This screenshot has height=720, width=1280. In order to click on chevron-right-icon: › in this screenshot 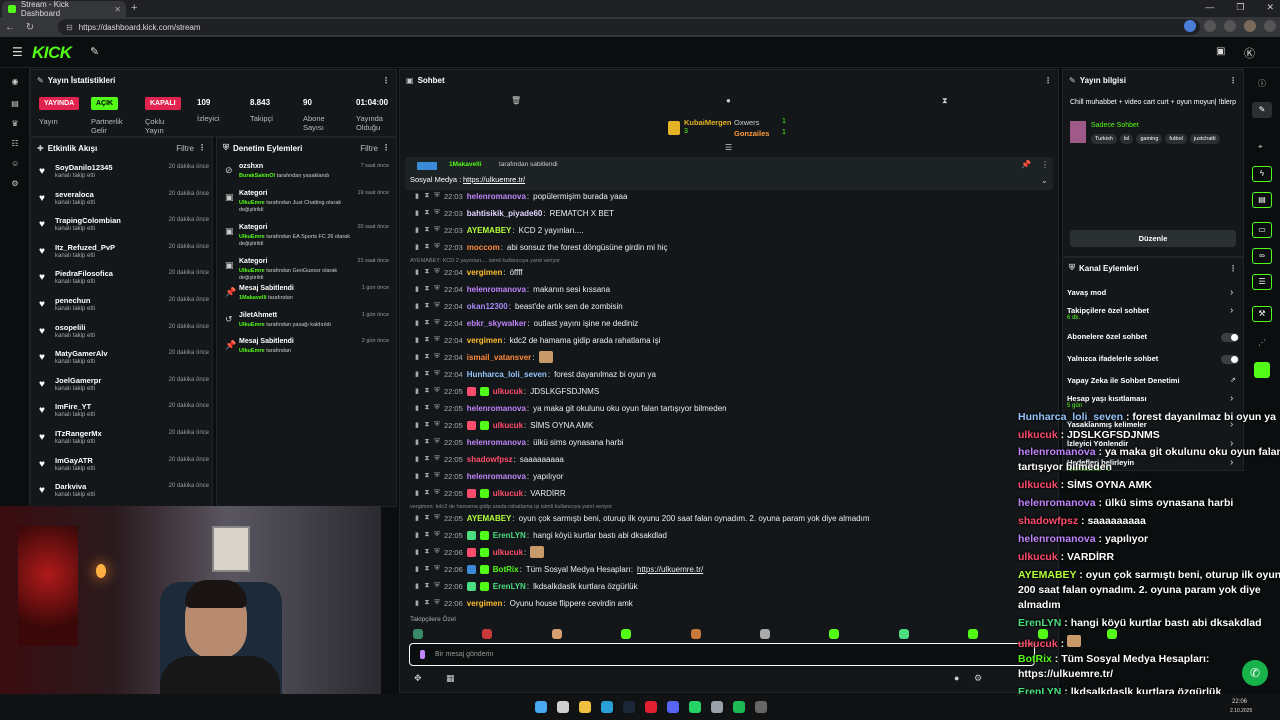, I will do `click(1231, 292)`.